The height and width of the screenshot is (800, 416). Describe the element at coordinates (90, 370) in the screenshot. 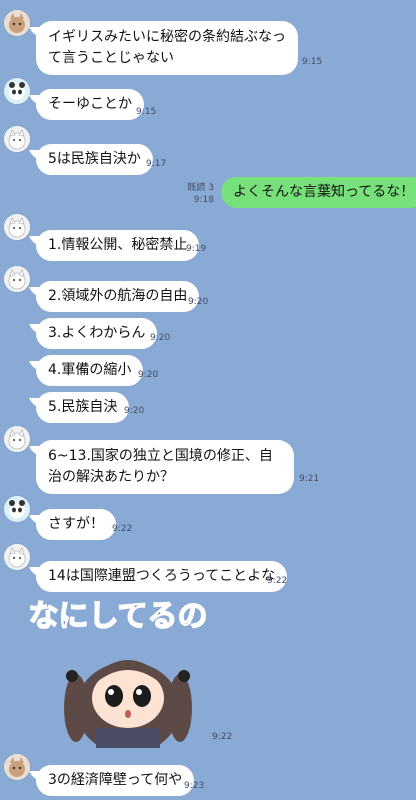

I see `message-bubble: 4.軍備の縮小` at that location.